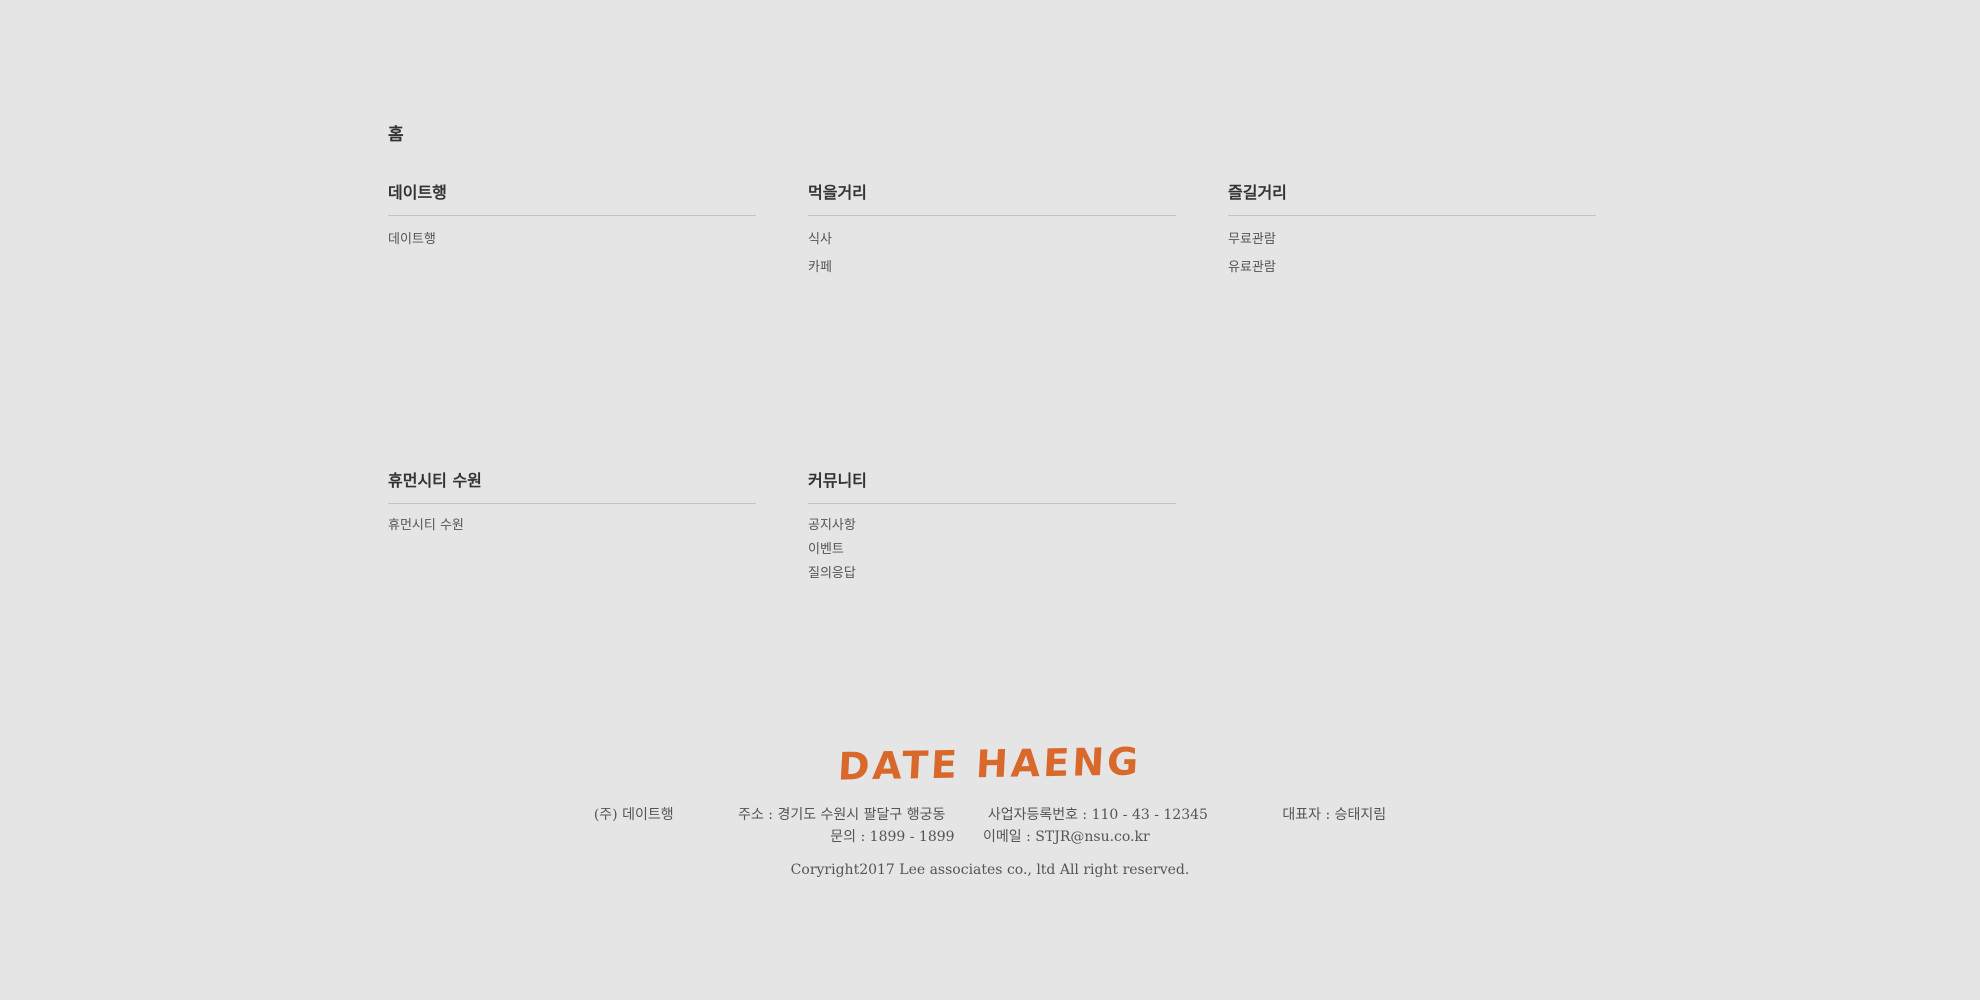 The width and height of the screenshot is (1980, 1000). What do you see at coordinates (572, 199) in the screenshot?
I see `section-title: 데이트행` at bounding box center [572, 199].